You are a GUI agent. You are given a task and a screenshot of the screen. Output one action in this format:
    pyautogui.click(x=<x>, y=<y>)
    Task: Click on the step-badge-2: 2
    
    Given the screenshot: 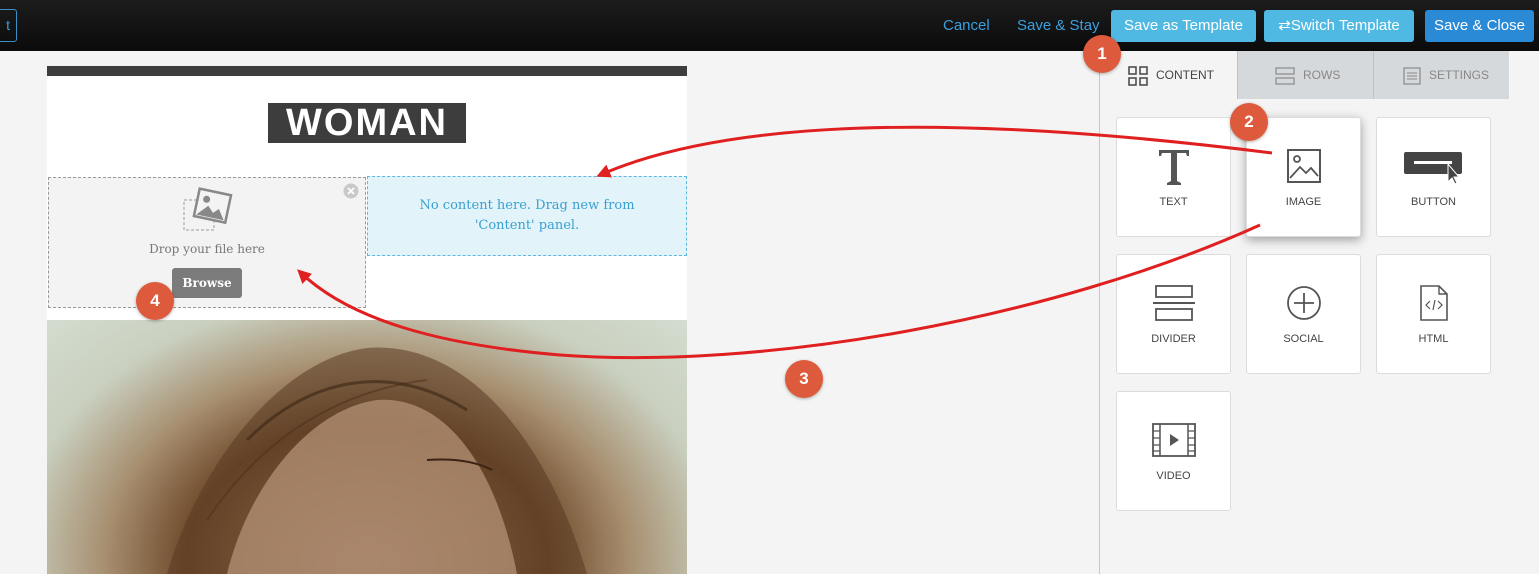 What is the action you would take?
    pyautogui.click(x=1249, y=122)
    